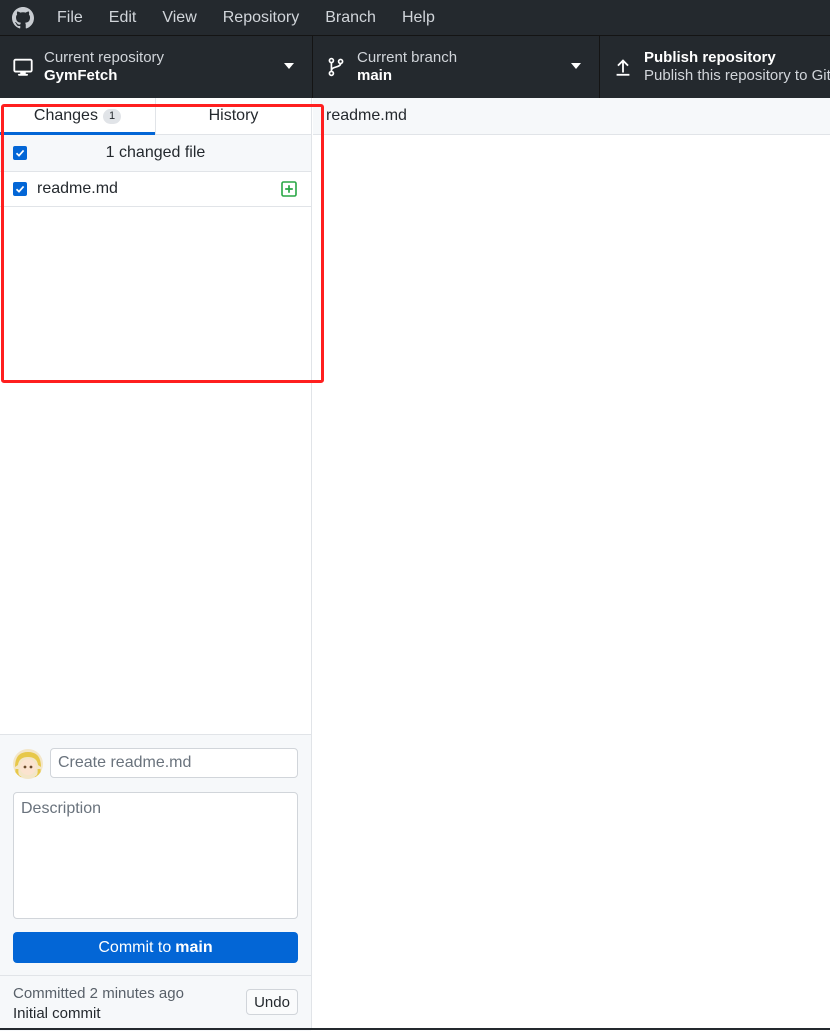 Image resolution: width=830 pixels, height=1031 pixels. Describe the element at coordinates (456, 67) in the screenshot. I see `current-branch-button: Current branch main` at that location.